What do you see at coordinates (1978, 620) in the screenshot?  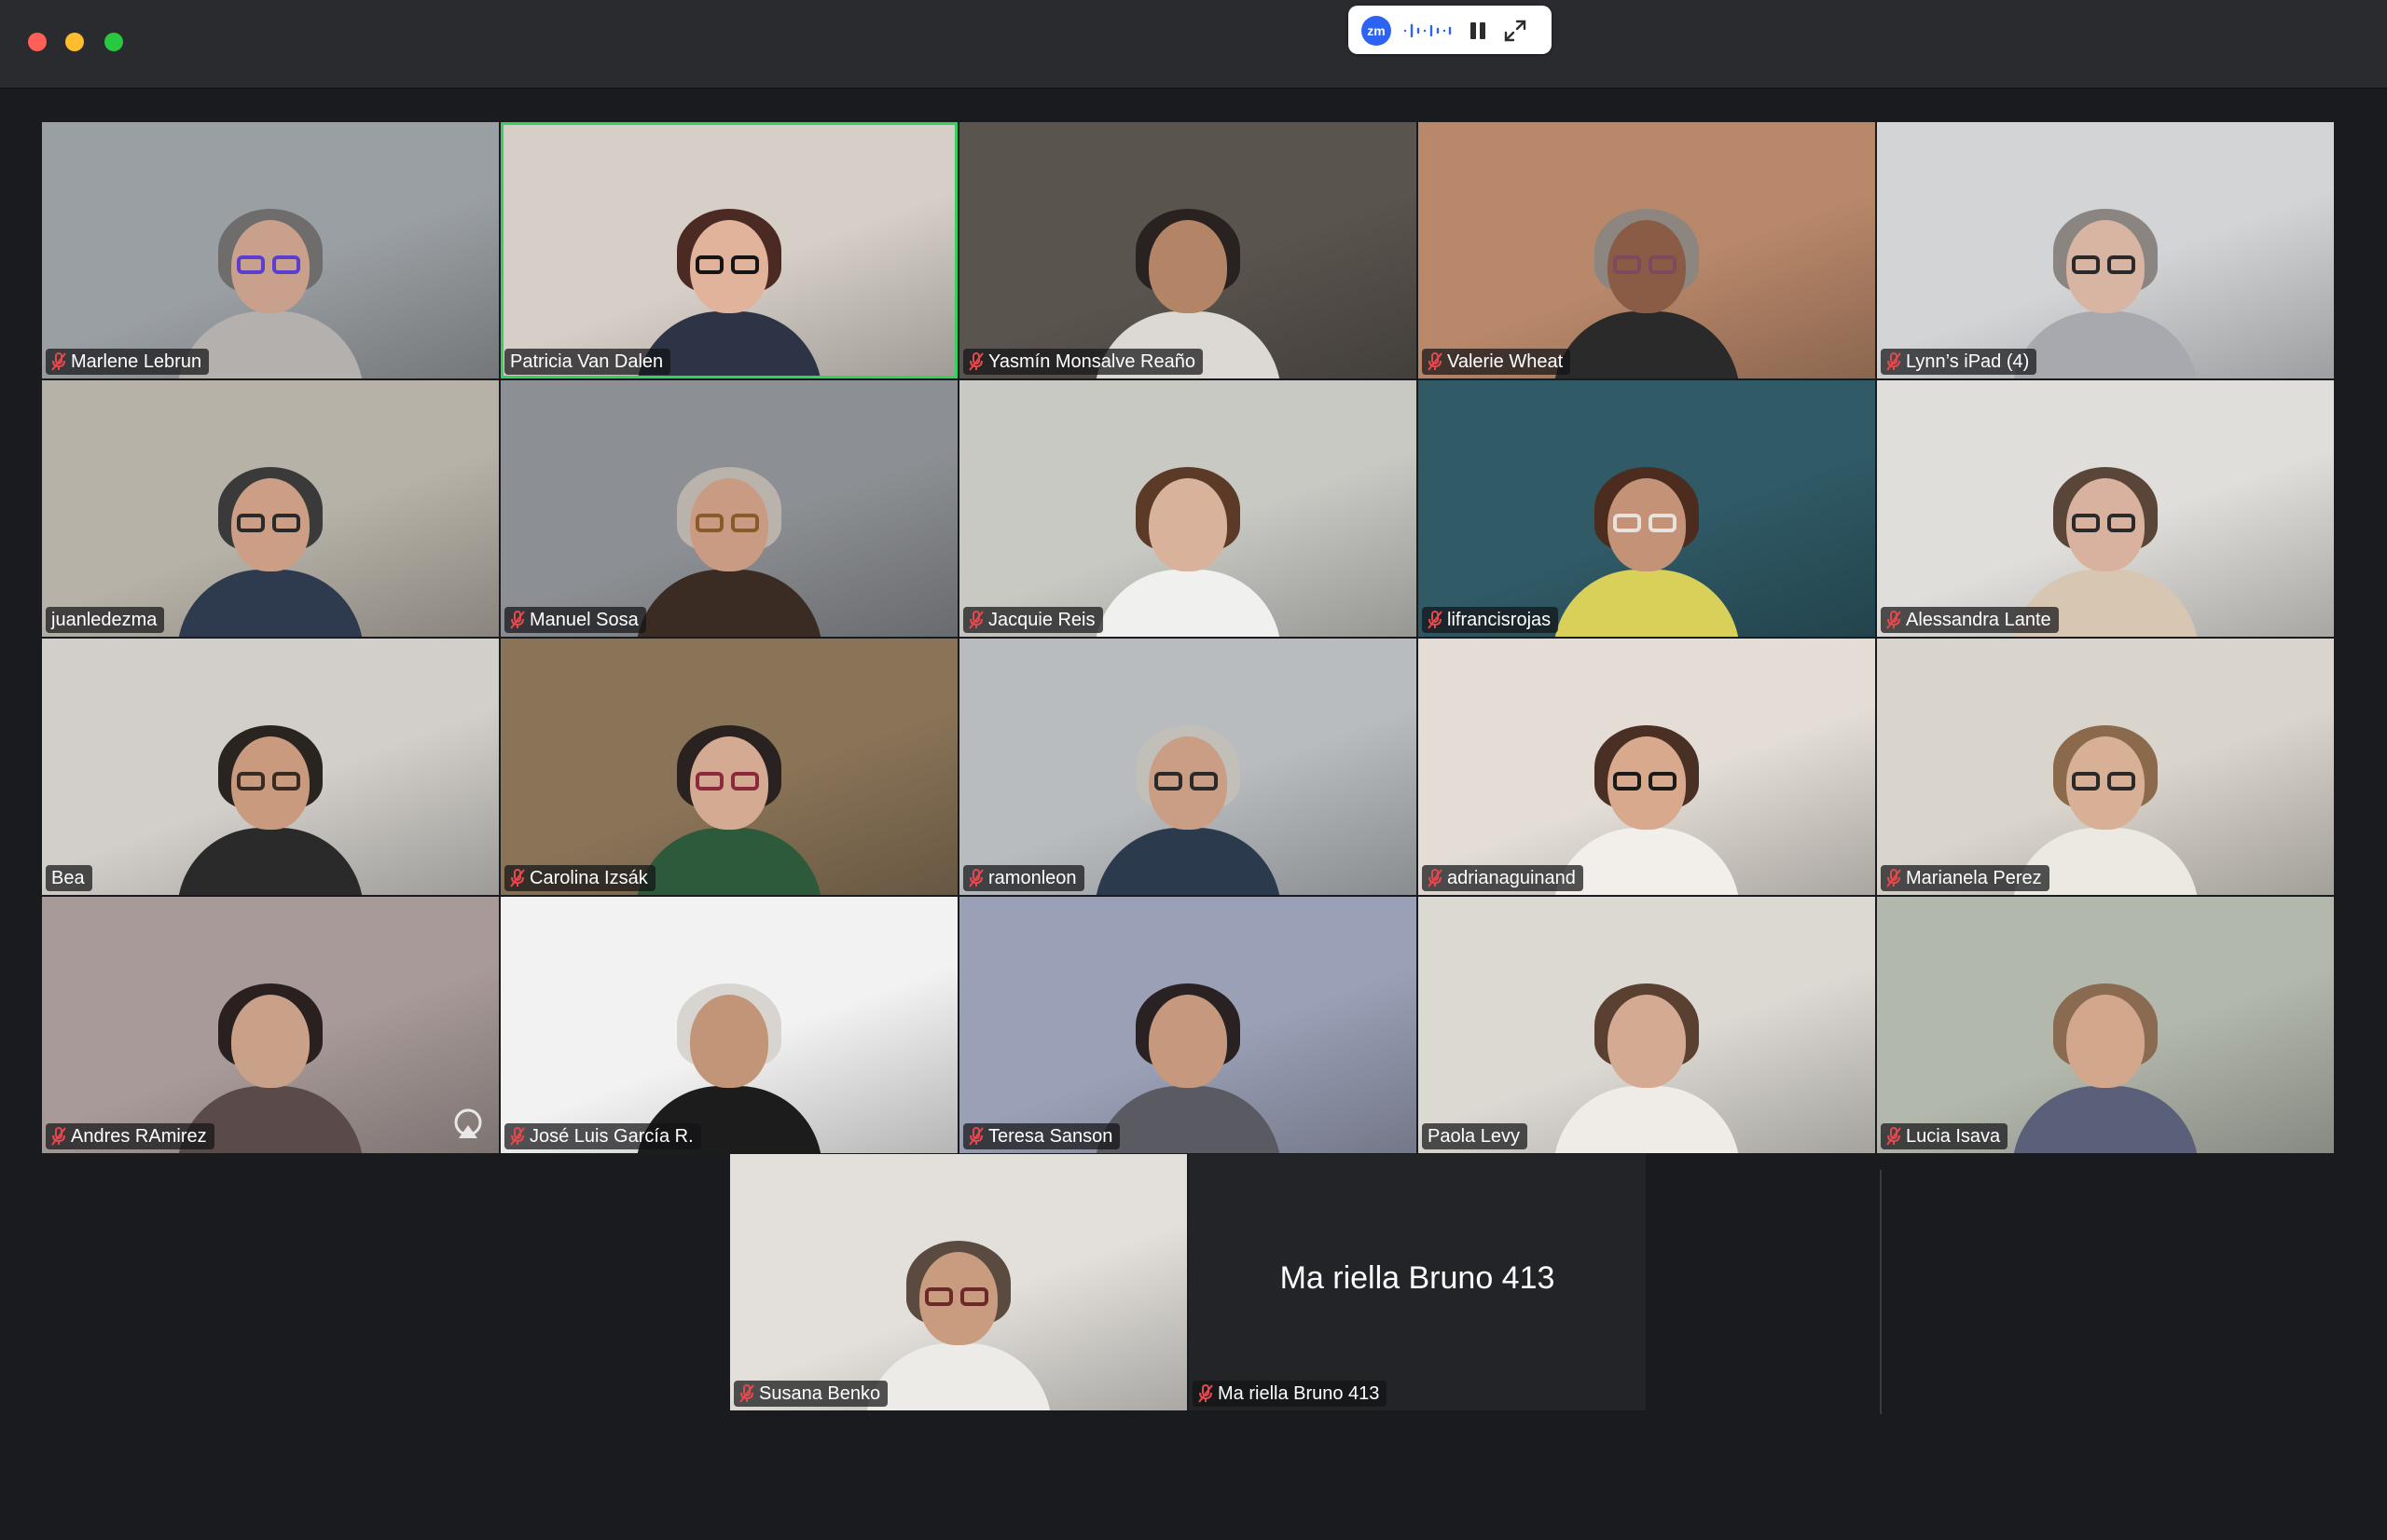 I see `participant-name: Alessandra Lante` at bounding box center [1978, 620].